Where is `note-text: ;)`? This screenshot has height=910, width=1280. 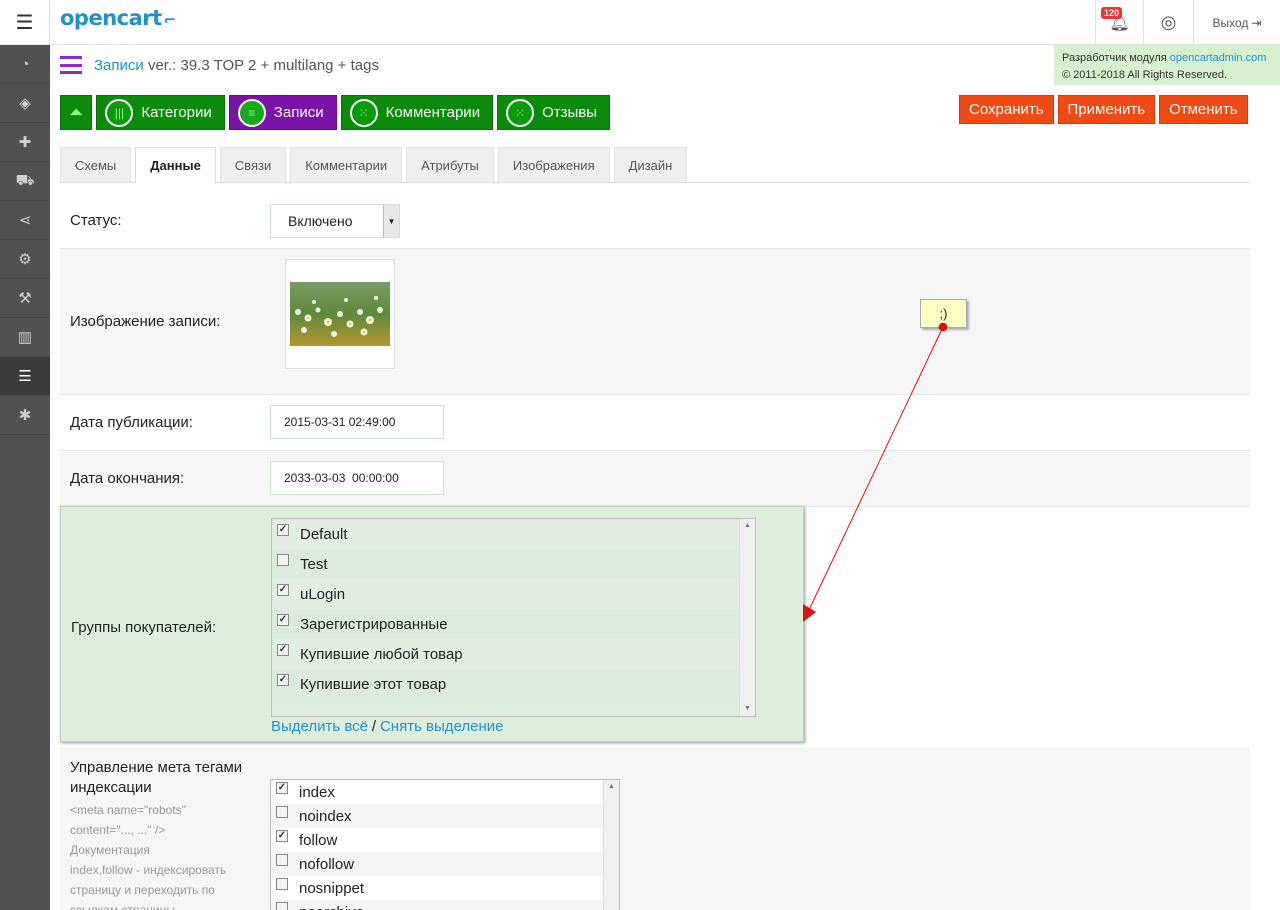 note-text: ;) is located at coordinates (943, 313).